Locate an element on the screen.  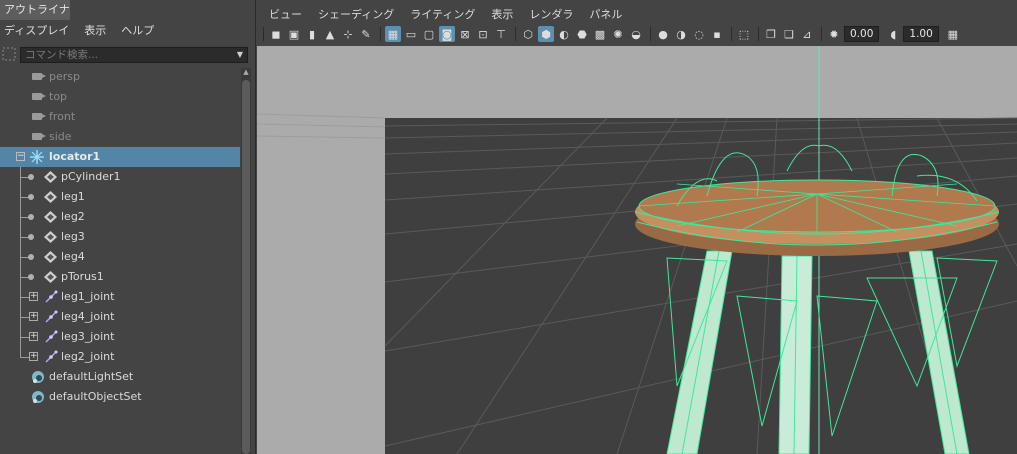
color-management-icon: ▦ is located at coordinates (953, 34).